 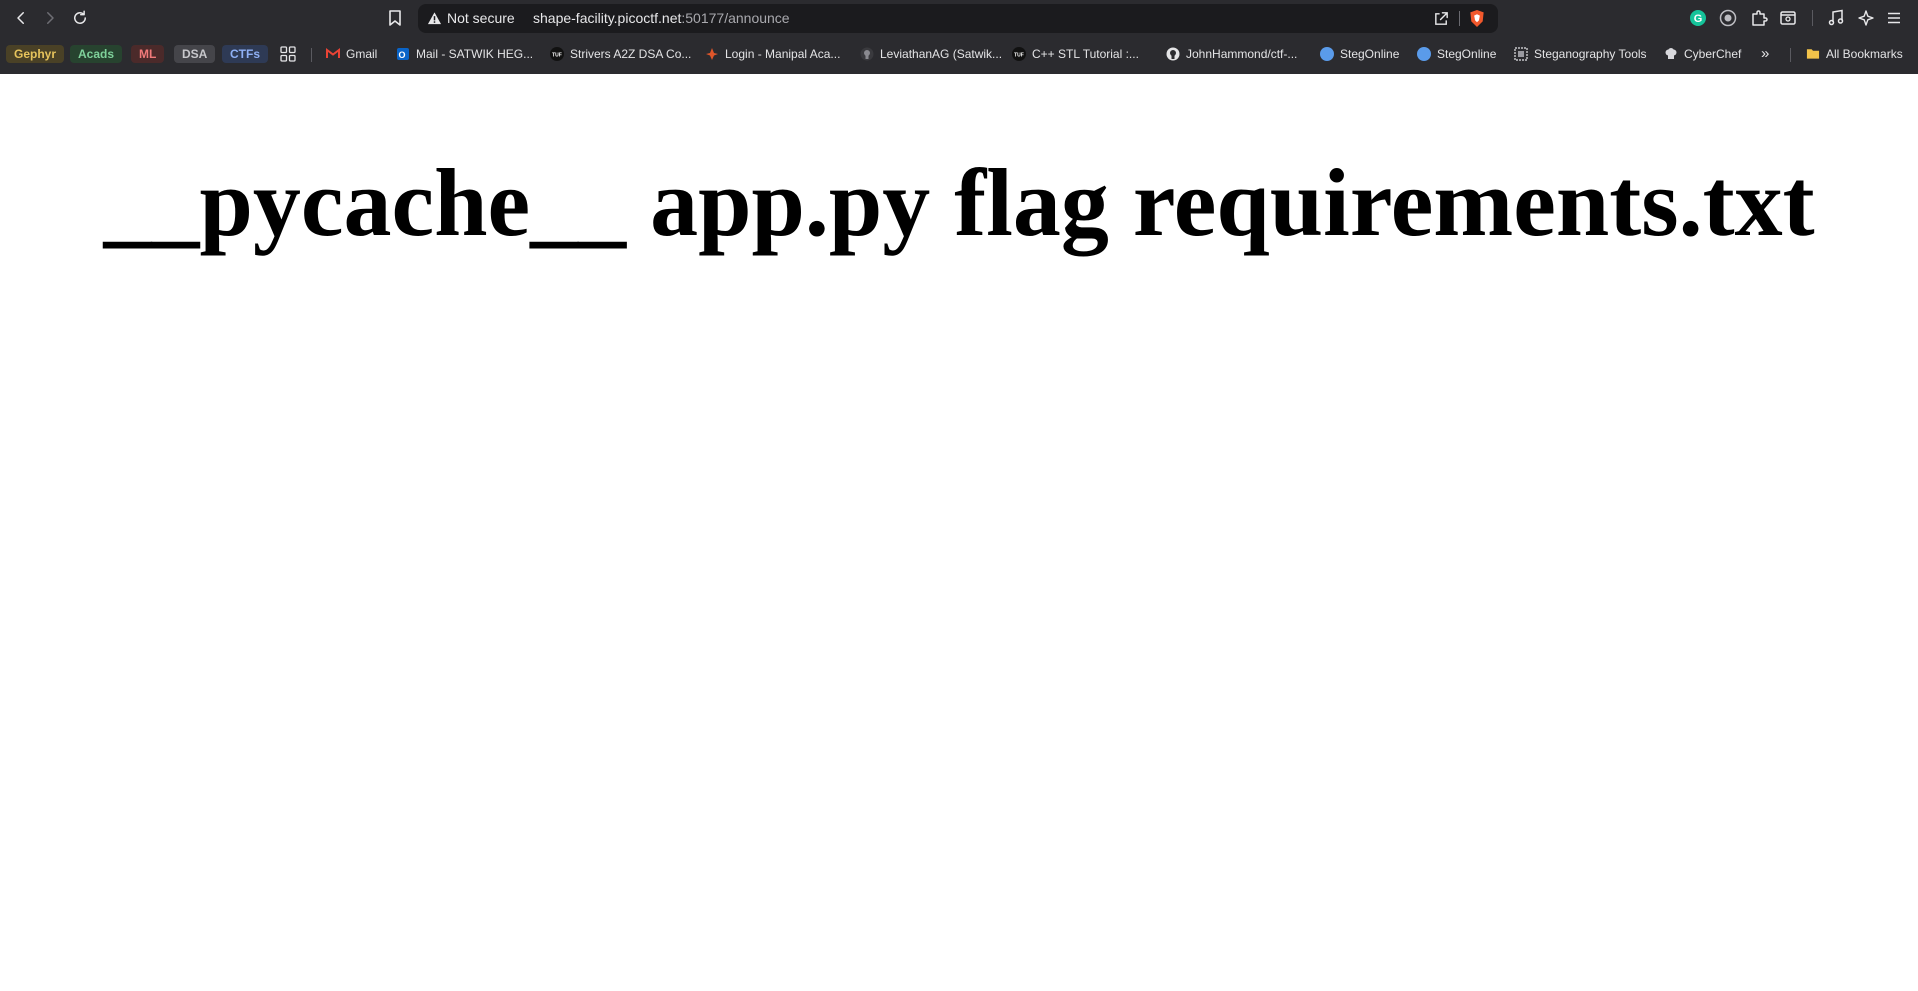 I want to click on overflow-chevron-icon: », so click(x=1765, y=53).